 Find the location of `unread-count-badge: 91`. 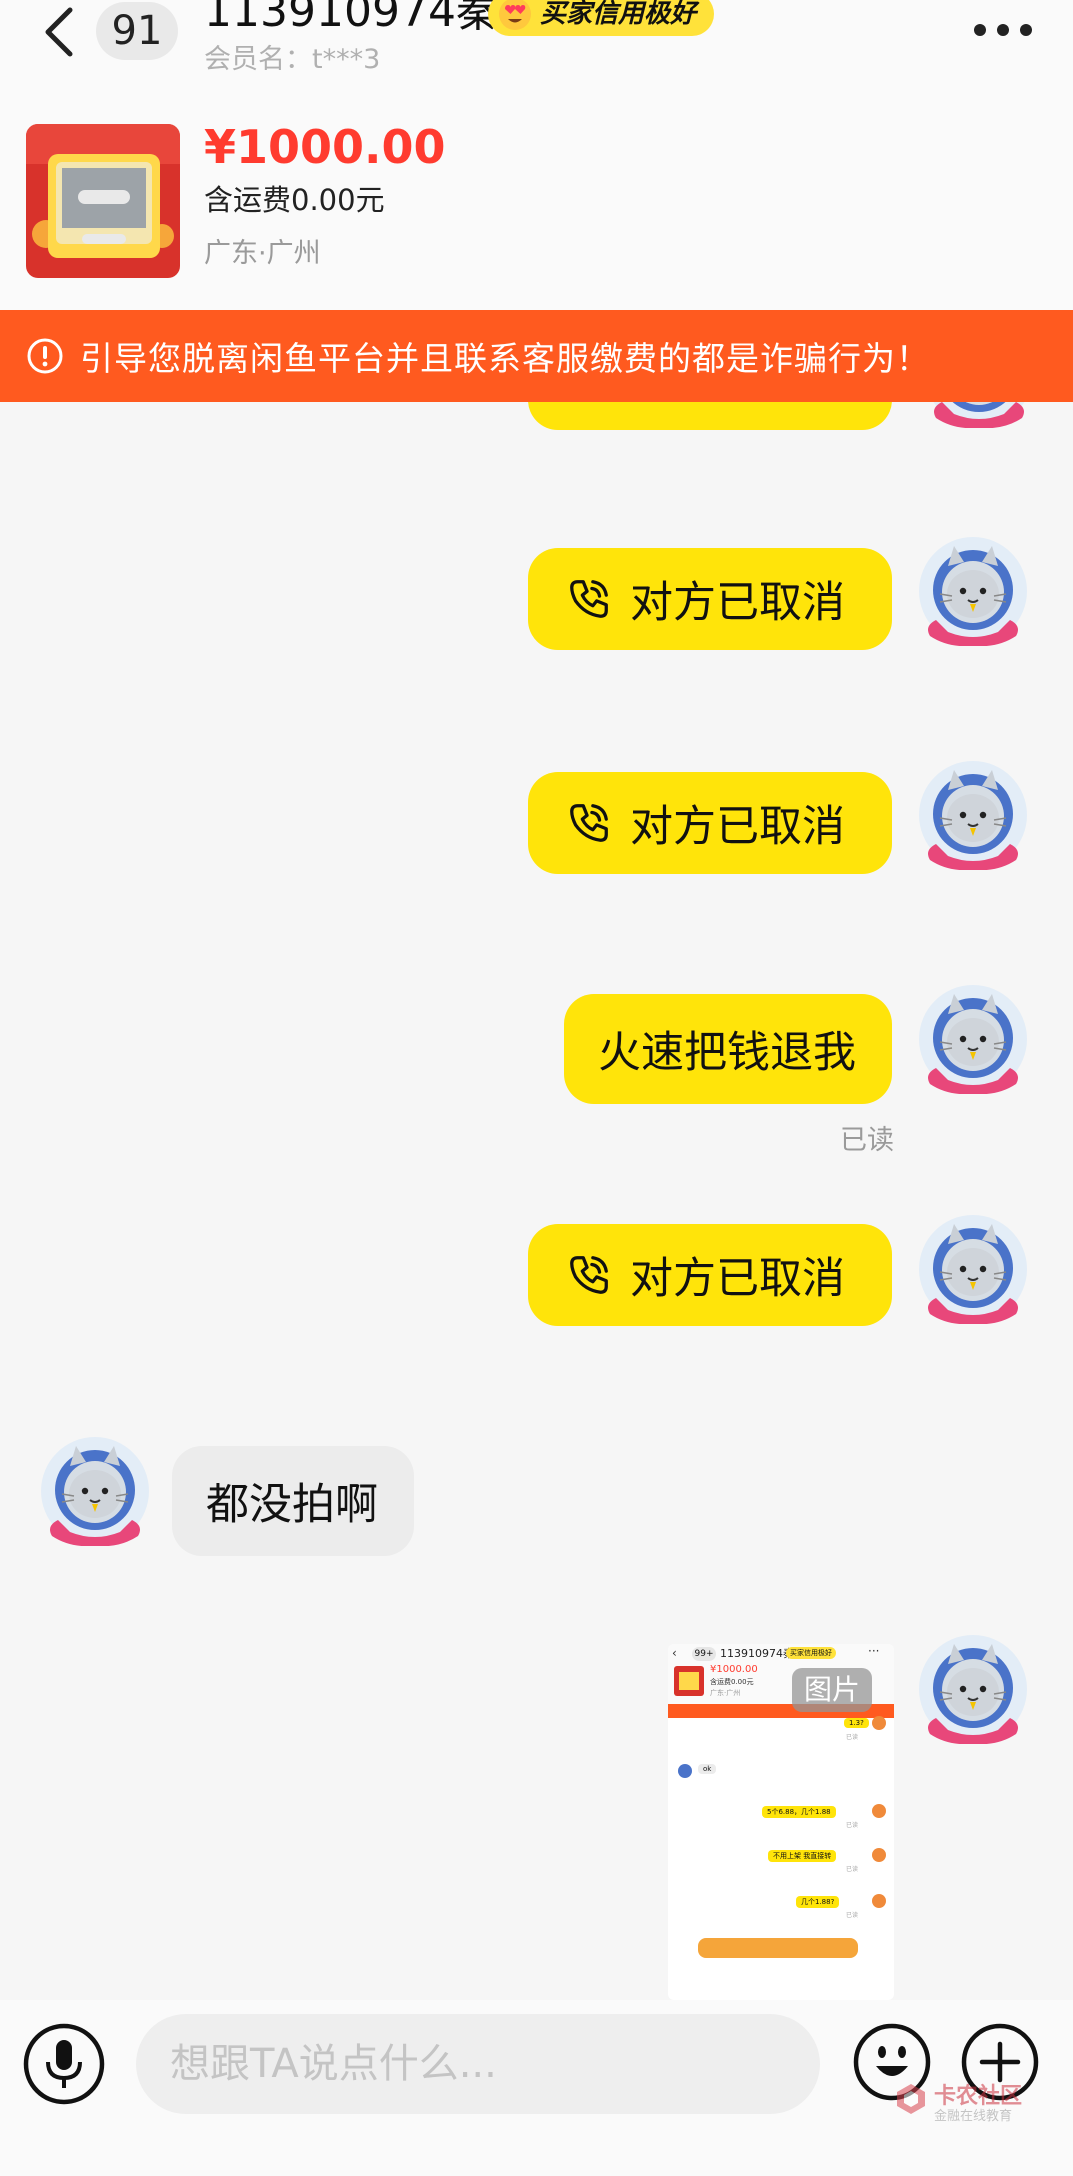

unread-count-badge: 91 is located at coordinates (137, 31).